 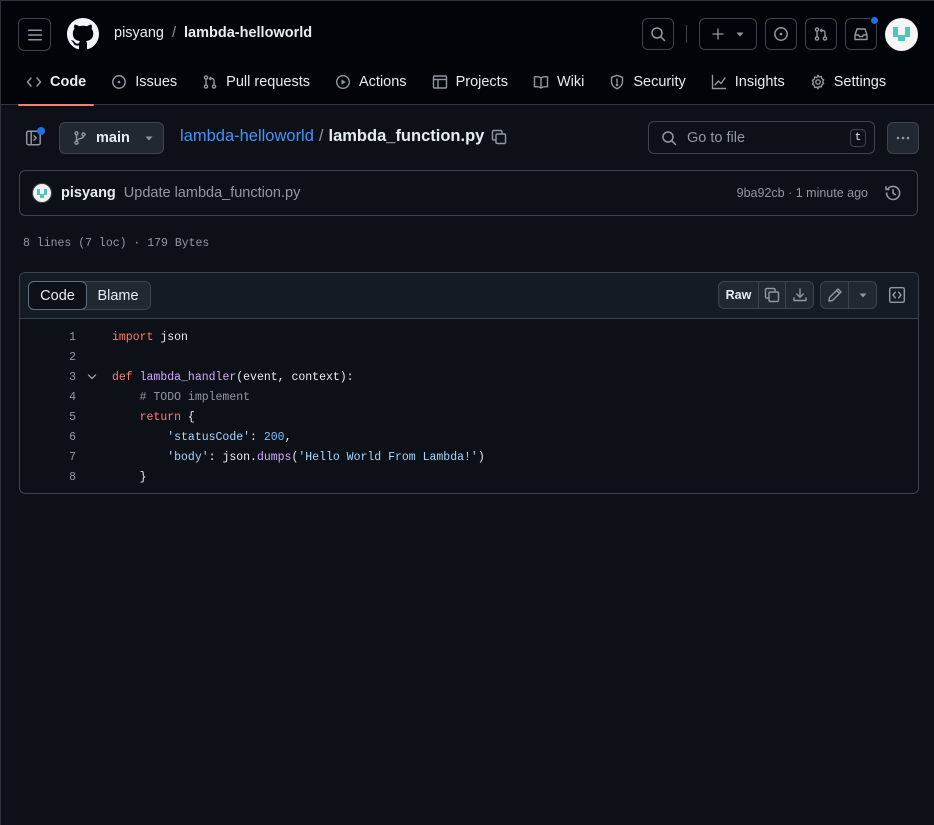 I want to click on line-number: 5, so click(x=48, y=417).